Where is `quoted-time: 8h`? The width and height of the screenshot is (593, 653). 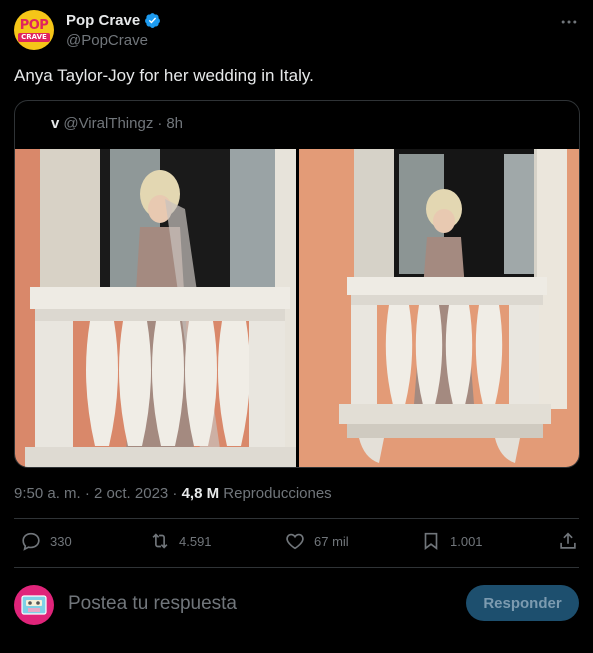
quoted-time: 8h is located at coordinates (175, 123).